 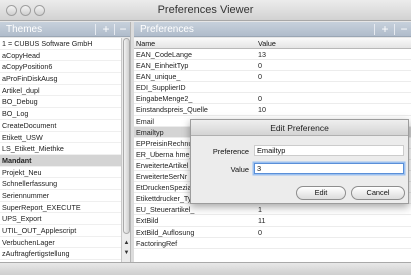 I want to click on bottom-bar, so click(x=205, y=268).